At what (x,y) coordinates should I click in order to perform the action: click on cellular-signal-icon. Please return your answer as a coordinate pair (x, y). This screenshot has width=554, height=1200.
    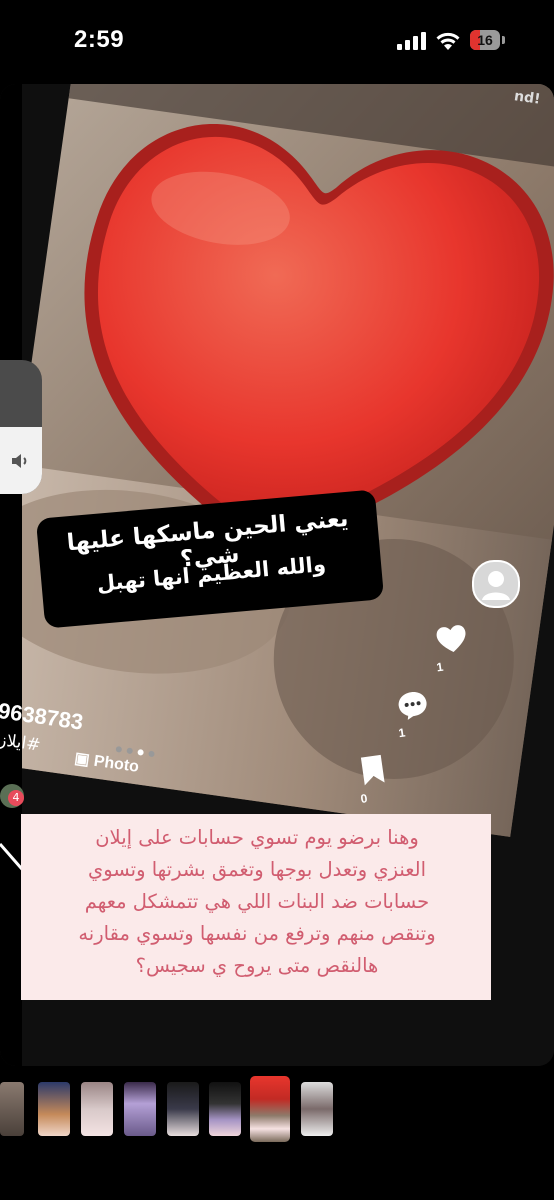
    Looking at the image, I should click on (411, 41).